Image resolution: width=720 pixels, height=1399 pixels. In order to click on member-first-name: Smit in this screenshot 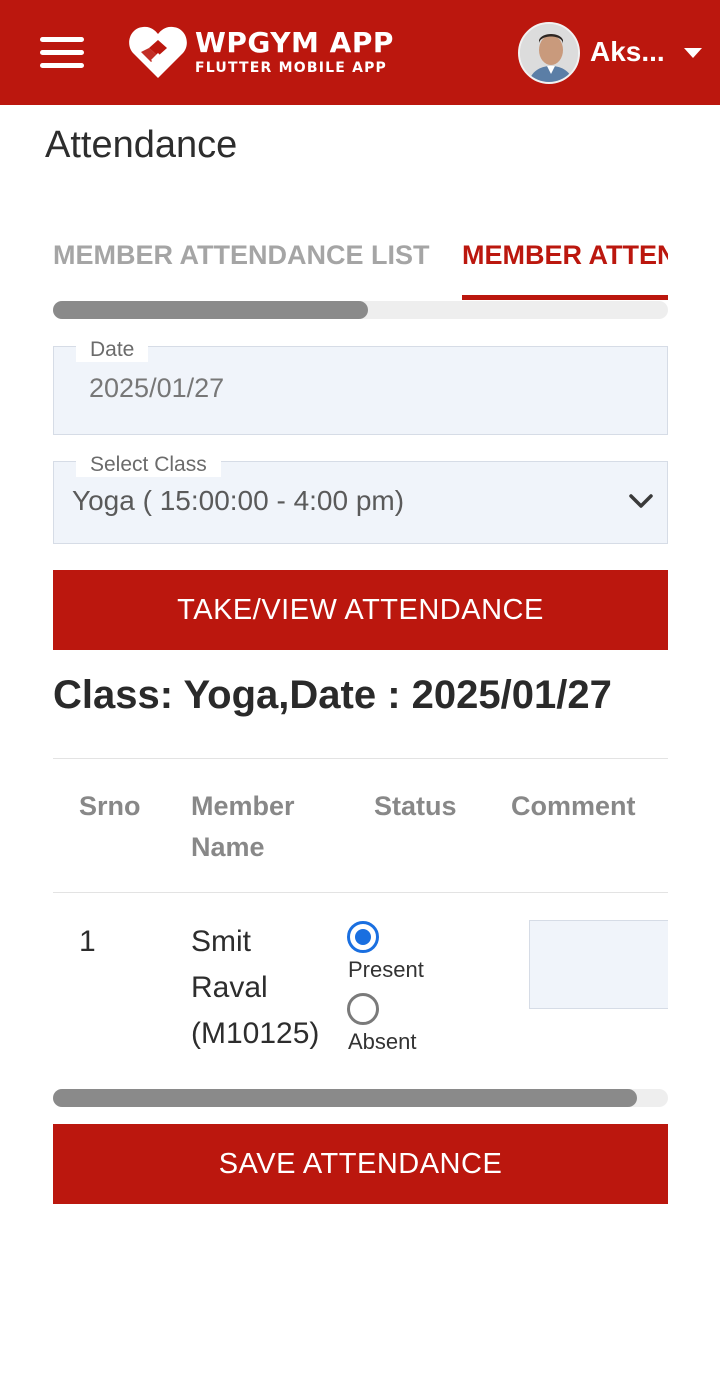, I will do `click(221, 941)`.